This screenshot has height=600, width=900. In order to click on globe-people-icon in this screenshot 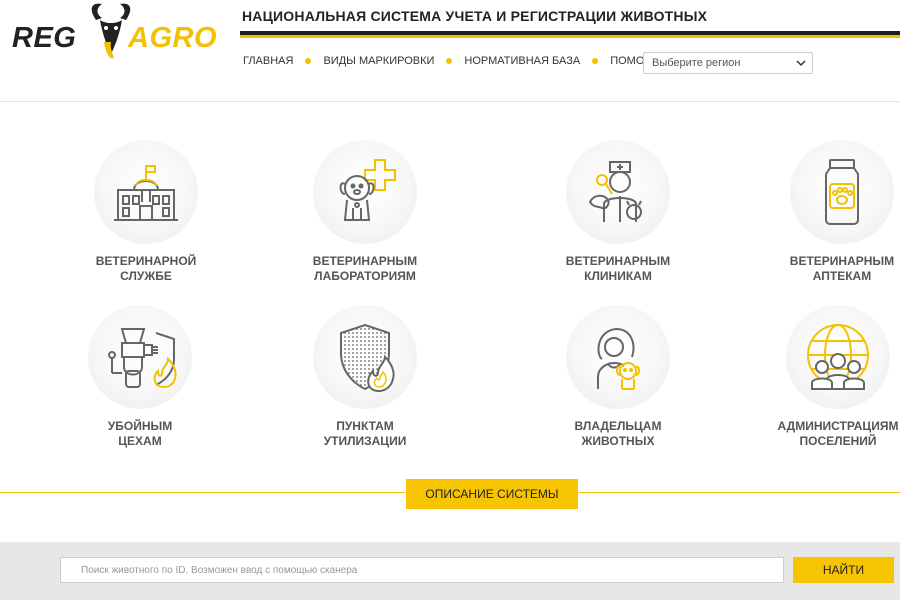, I will do `click(838, 357)`.